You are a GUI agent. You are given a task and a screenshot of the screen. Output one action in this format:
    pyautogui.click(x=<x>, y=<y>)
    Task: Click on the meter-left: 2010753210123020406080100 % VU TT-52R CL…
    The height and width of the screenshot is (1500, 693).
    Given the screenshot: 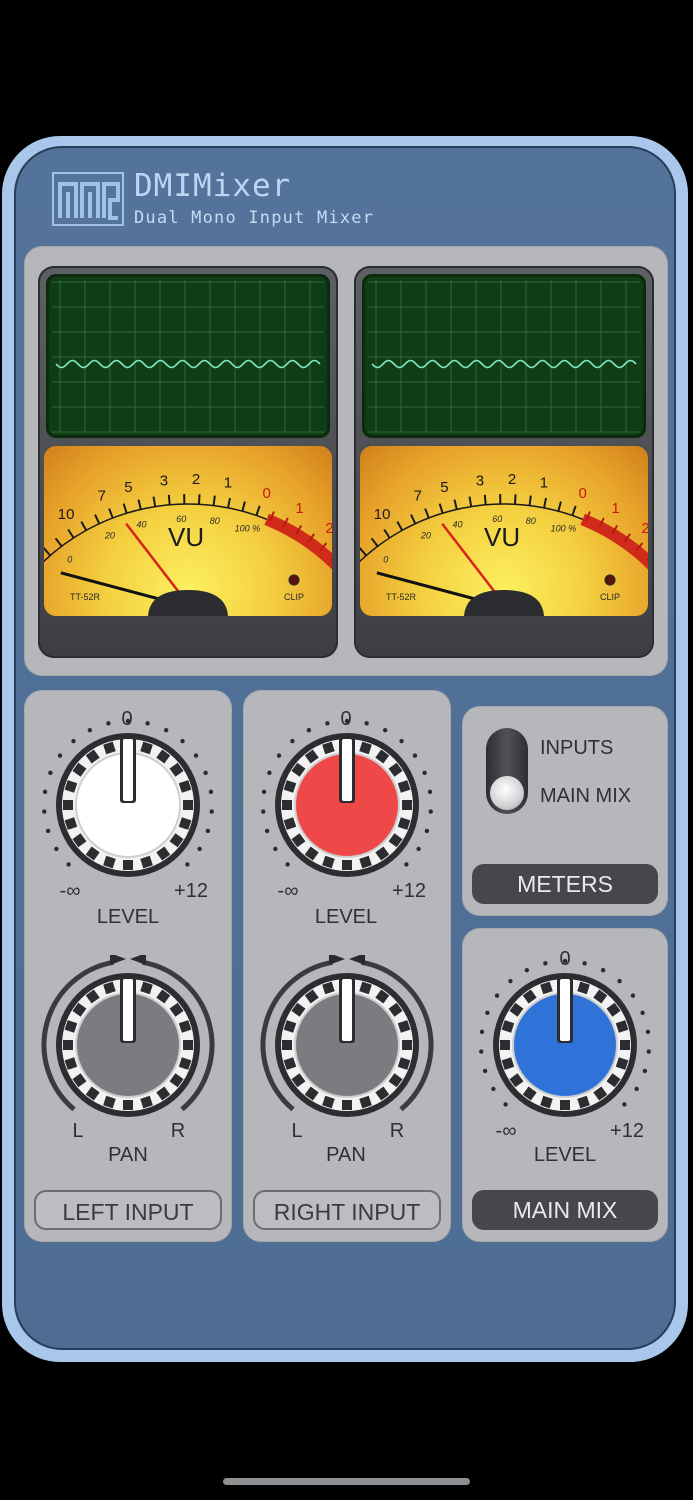 What is the action you would take?
    pyautogui.click(x=188, y=462)
    